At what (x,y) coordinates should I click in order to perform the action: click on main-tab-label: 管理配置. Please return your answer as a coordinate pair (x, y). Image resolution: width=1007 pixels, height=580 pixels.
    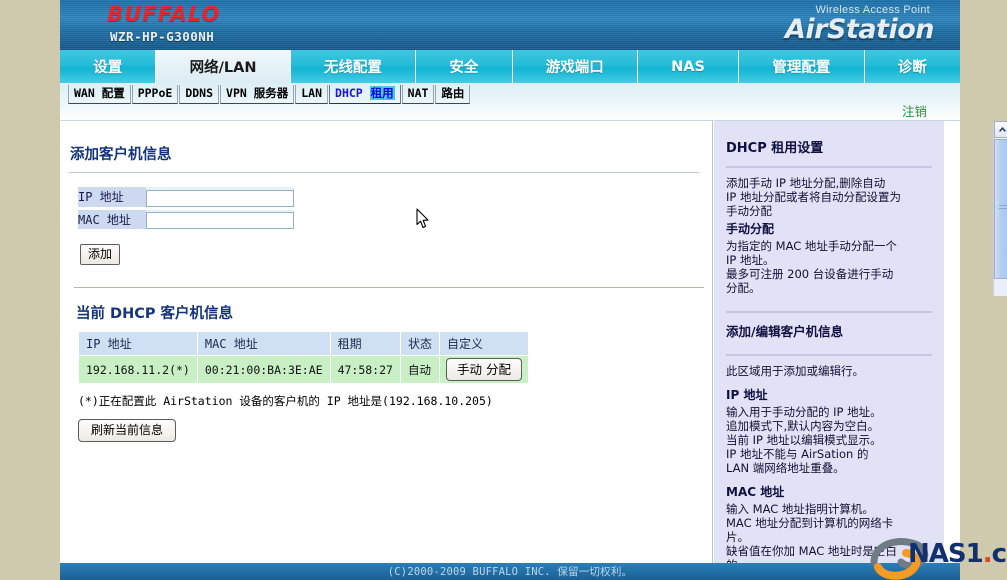
    Looking at the image, I should click on (801, 68).